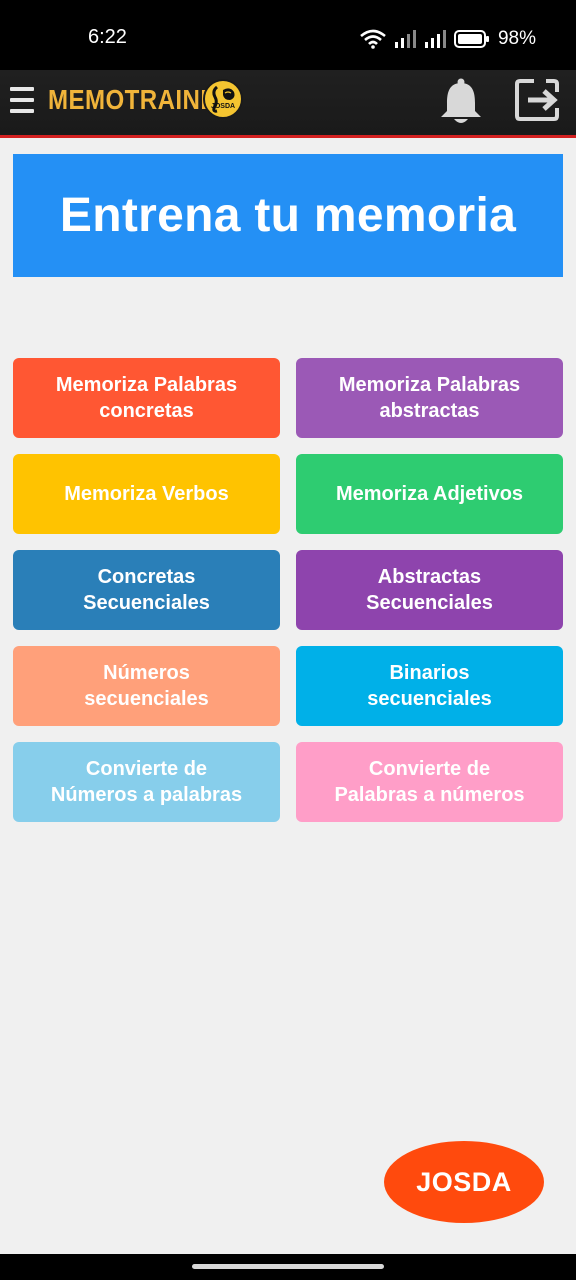 The image size is (576, 1280). Describe the element at coordinates (146, 398) in the screenshot. I see `memoriza-palabras-concretas-button: Memoriza Palabras concretas` at that location.